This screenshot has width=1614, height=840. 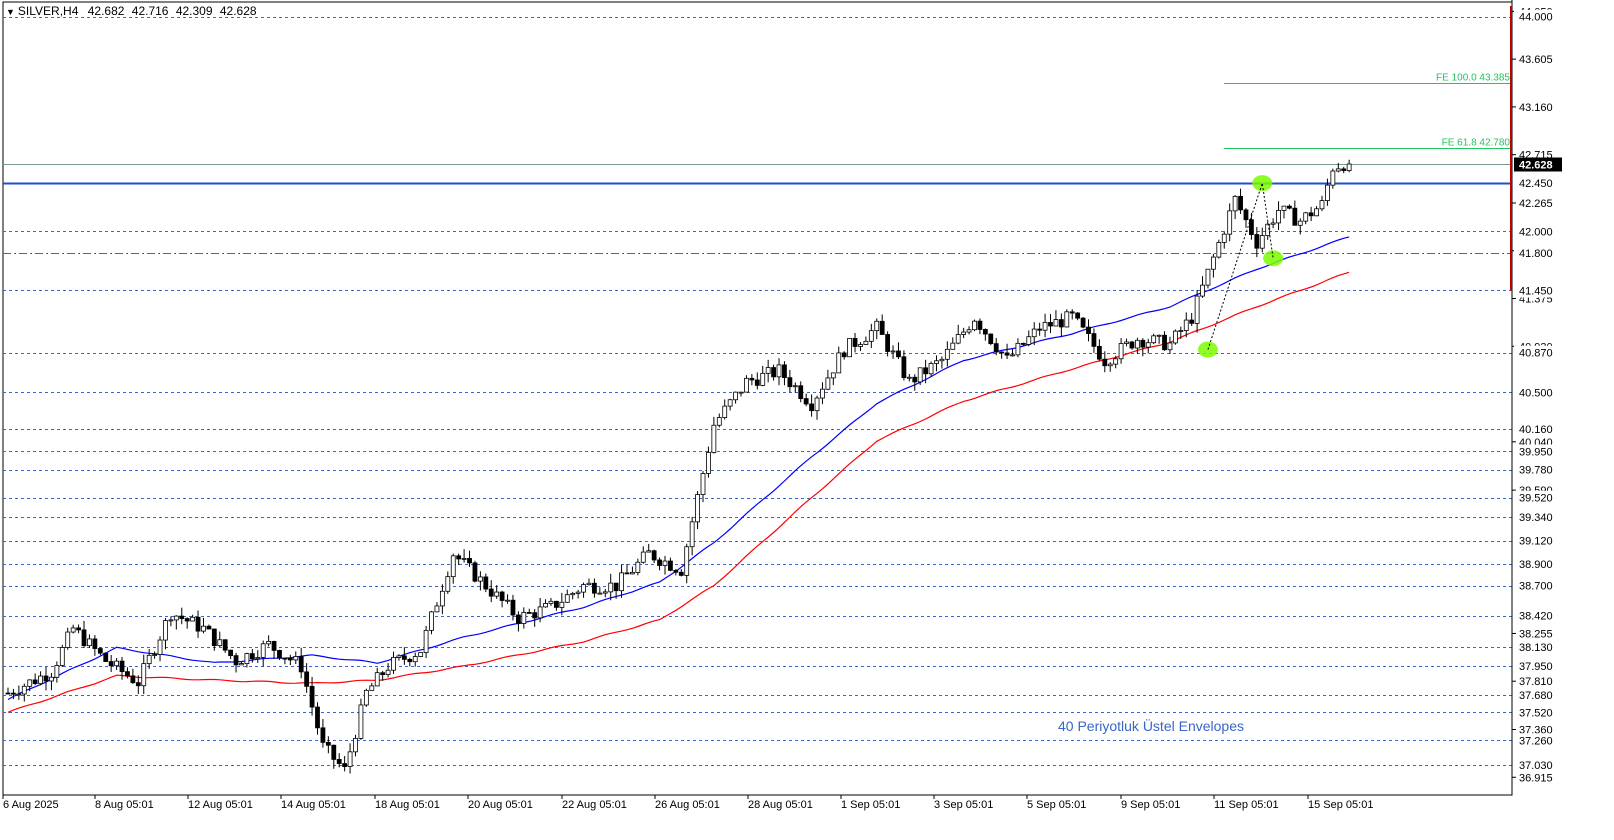 What do you see at coordinates (1536, 741) in the screenshot?
I see `level-tag-label: 37.260` at bounding box center [1536, 741].